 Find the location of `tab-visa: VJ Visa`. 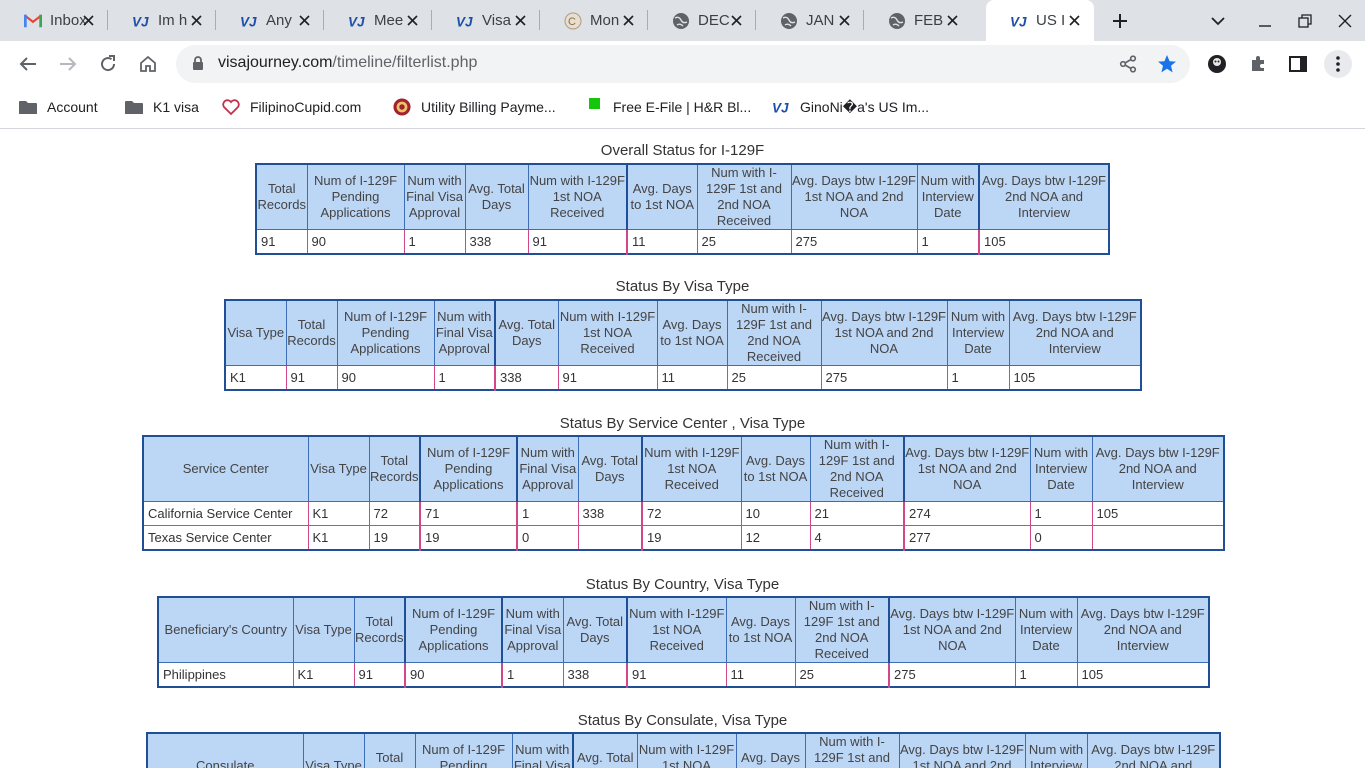

tab-visa: VJ Visa is located at coordinates (486, 20).